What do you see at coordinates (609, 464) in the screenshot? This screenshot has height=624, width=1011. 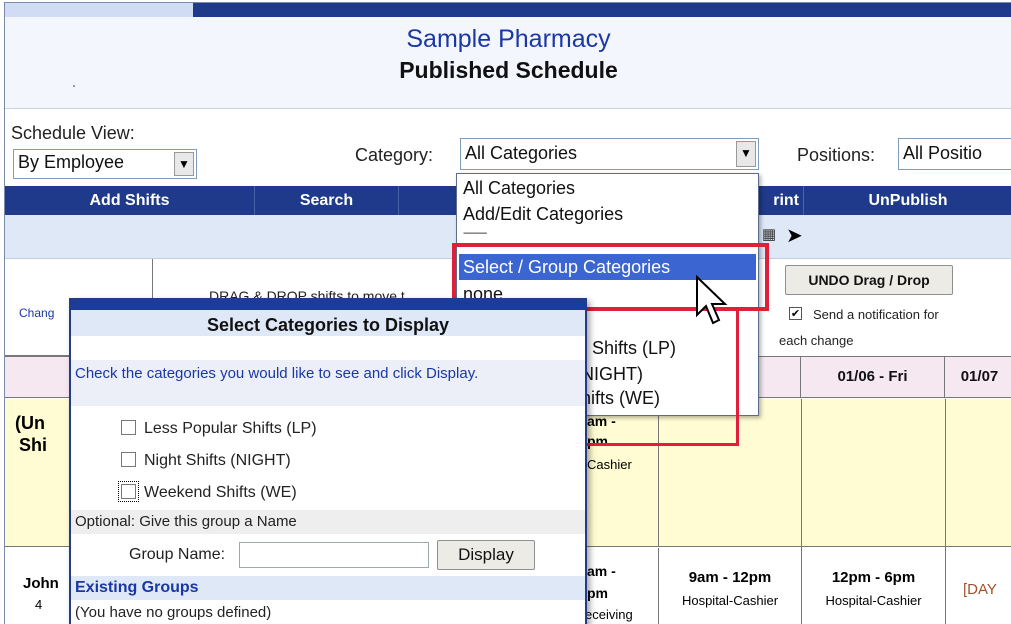 I see `shift-position: Cashier` at bounding box center [609, 464].